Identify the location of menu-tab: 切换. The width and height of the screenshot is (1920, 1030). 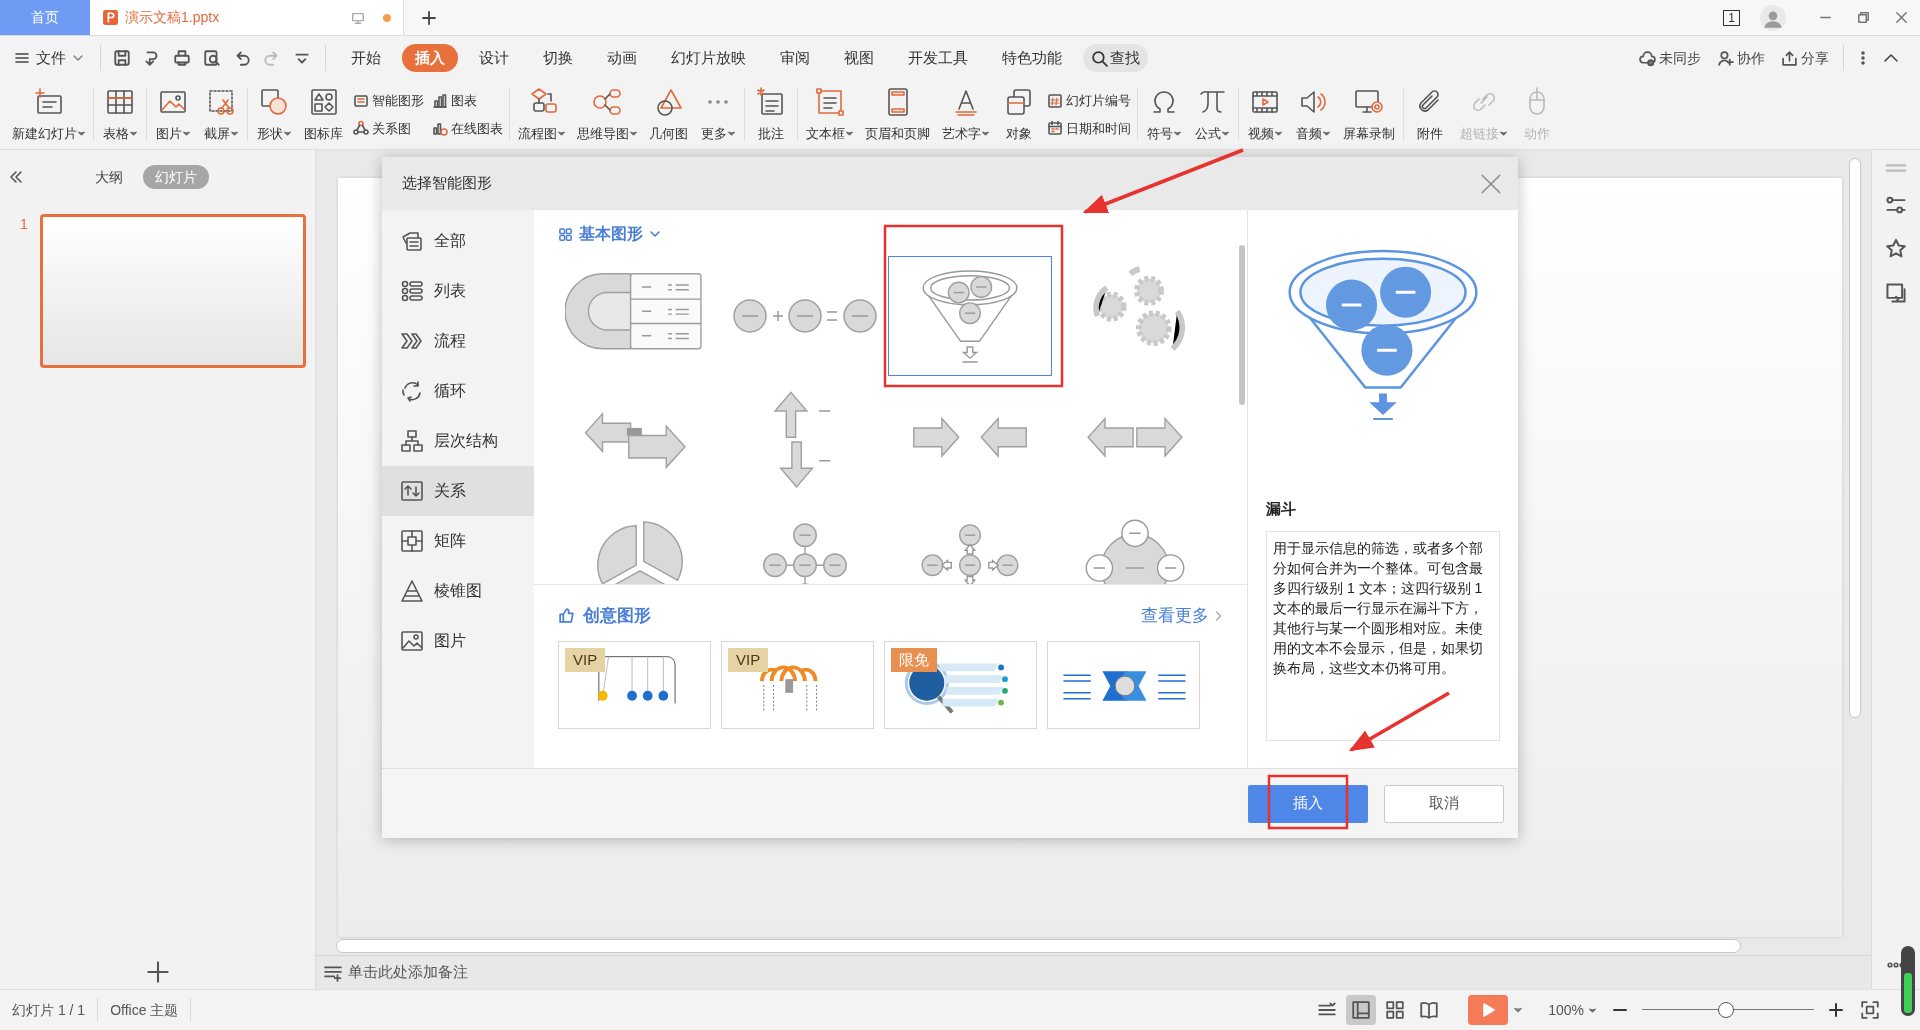
(558, 58).